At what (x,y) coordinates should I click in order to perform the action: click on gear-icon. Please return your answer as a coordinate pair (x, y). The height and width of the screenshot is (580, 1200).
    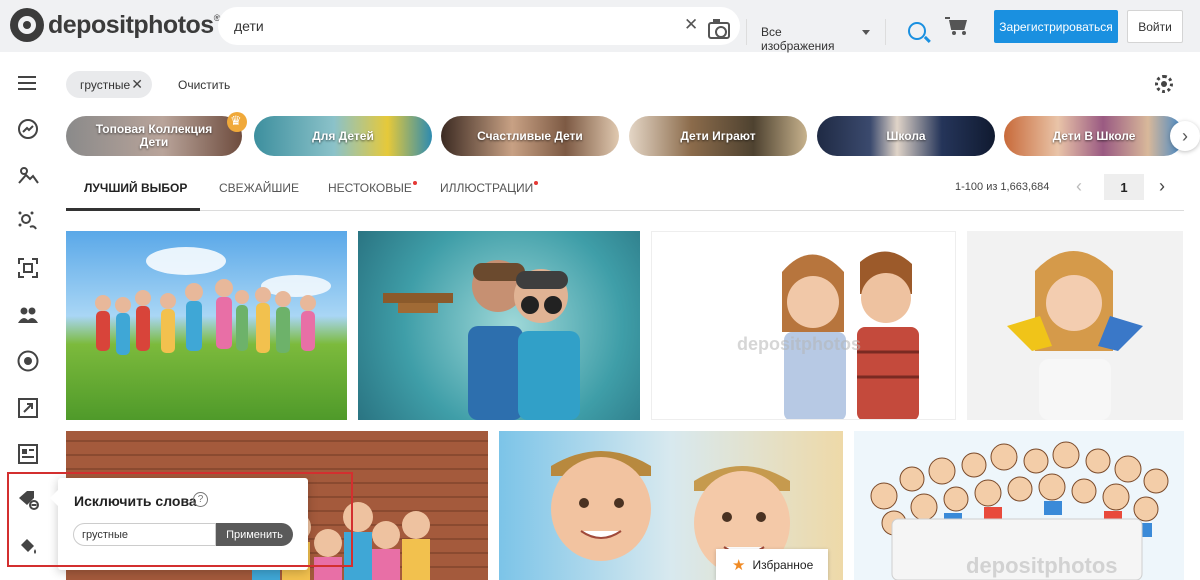
    Looking at the image, I should click on (1164, 84).